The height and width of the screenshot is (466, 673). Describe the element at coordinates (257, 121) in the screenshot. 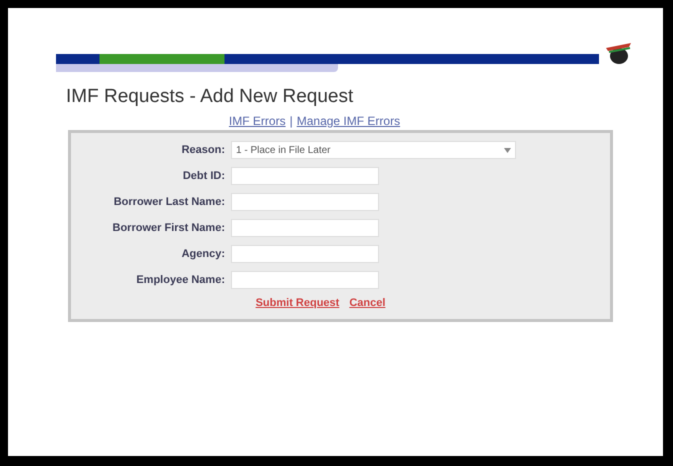

I see `nav-link: IMF Errors` at that location.